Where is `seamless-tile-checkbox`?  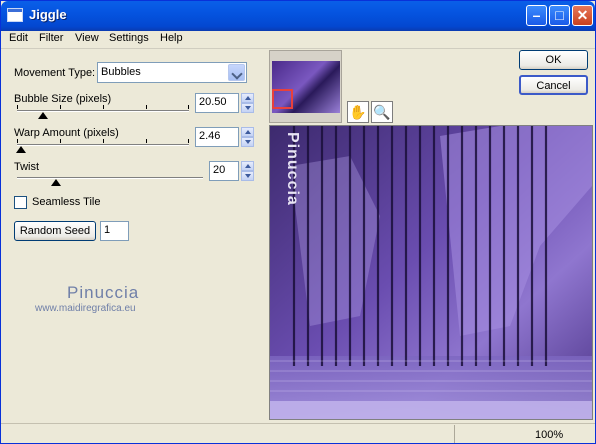 seamless-tile-checkbox is located at coordinates (20, 202).